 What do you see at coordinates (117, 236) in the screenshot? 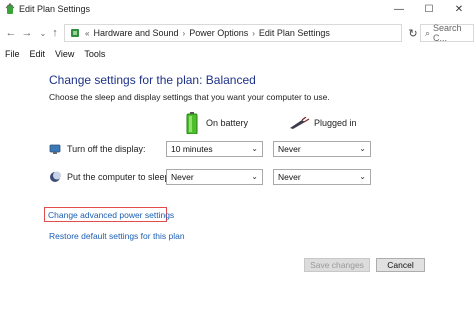
I see `restore-defaults-link: Restore default settings for this plan` at bounding box center [117, 236].